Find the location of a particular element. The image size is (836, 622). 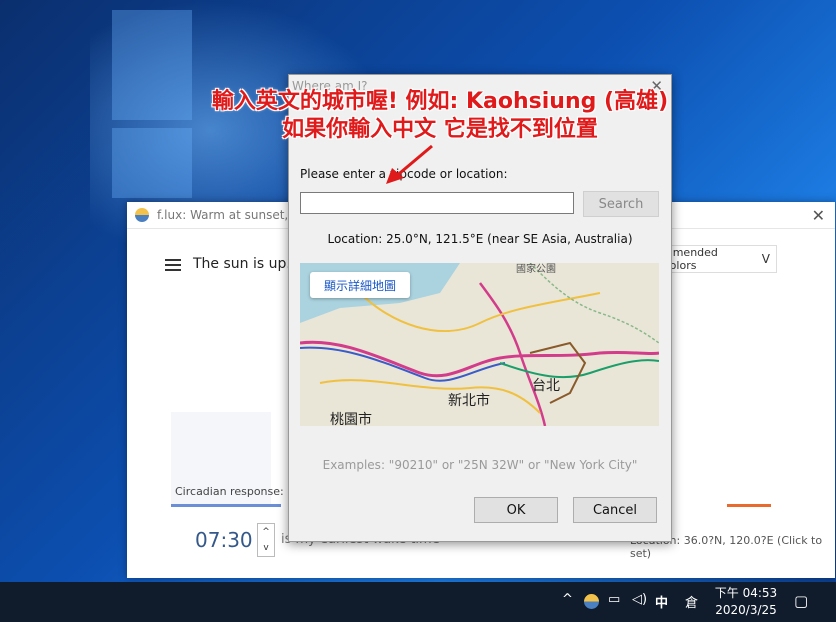

day-bar is located at coordinates (226, 505).